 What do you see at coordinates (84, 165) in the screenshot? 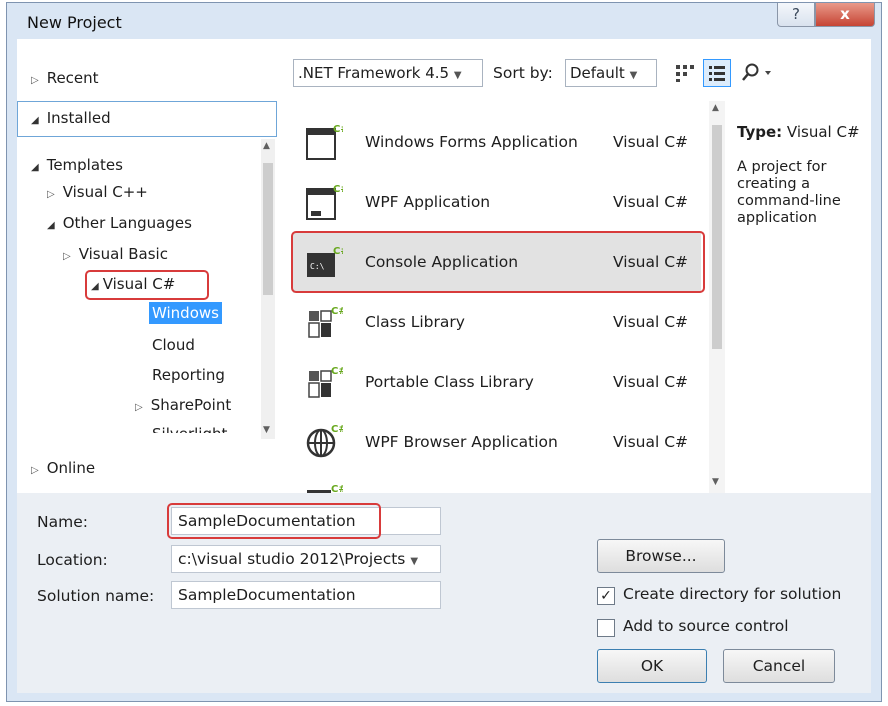
I see `tree-item-label: Templates` at bounding box center [84, 165].